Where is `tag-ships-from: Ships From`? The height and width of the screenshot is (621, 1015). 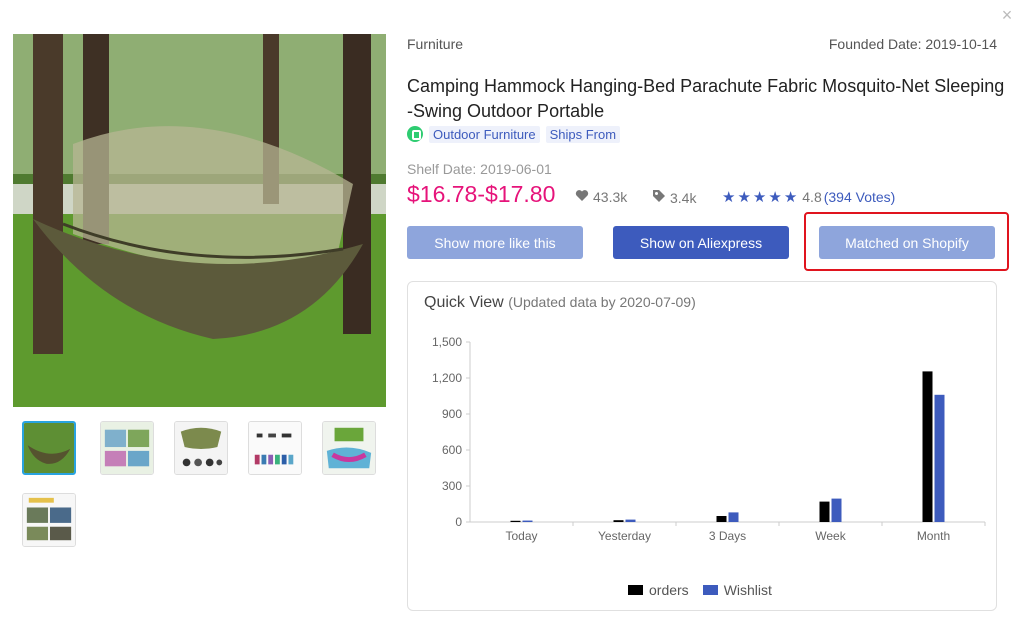 tag-ships-from: Ships From is located at coordinates (583, 134).